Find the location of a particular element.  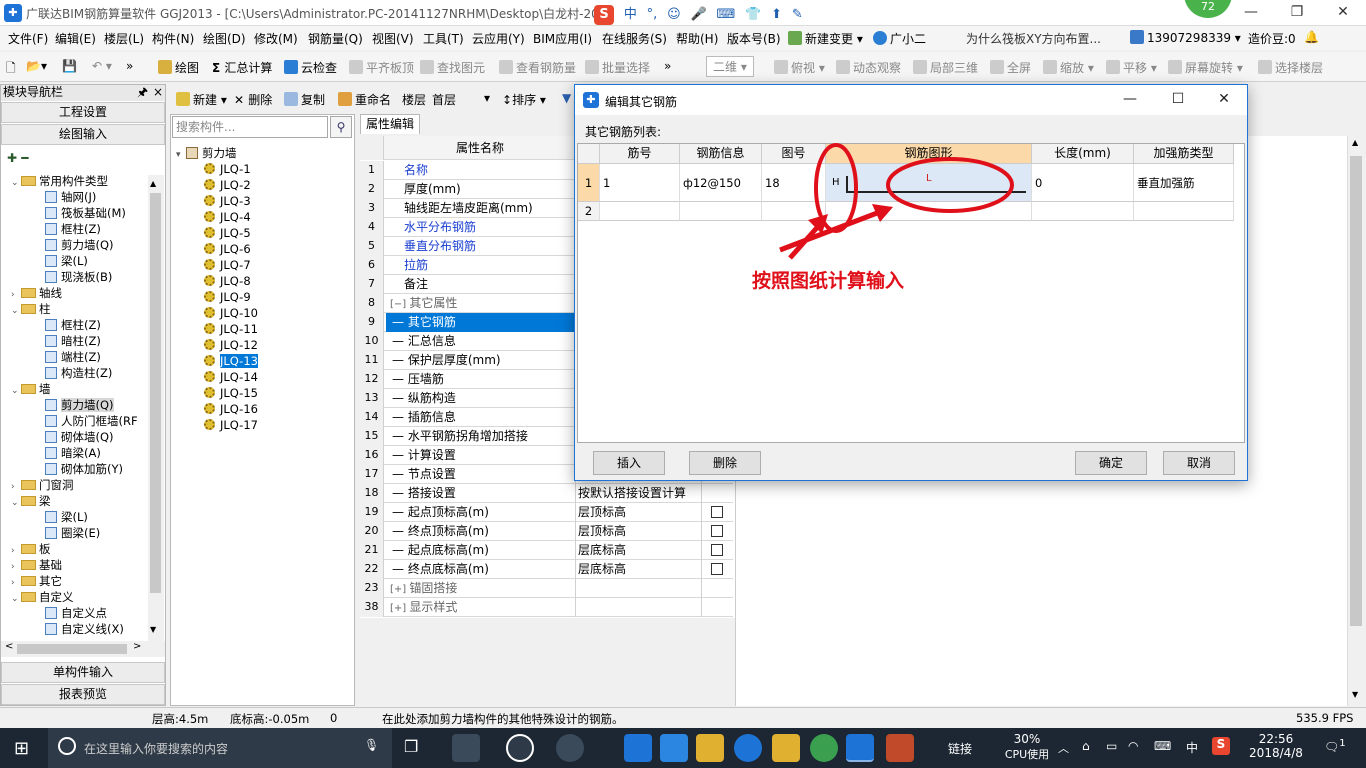

microphone-icon: 🎙 is located at coordinates (371, 745).